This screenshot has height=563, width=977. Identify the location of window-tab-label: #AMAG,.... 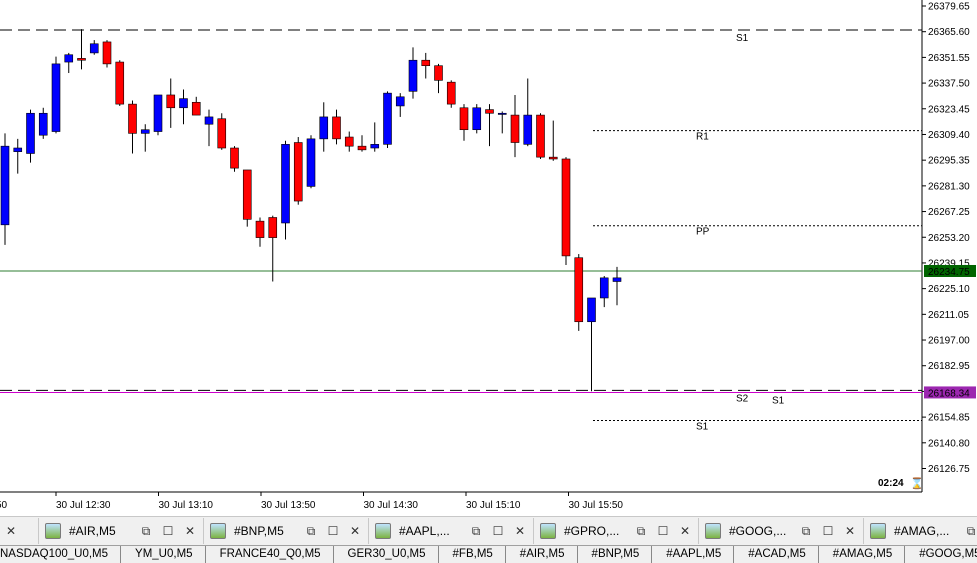
(922, 531).